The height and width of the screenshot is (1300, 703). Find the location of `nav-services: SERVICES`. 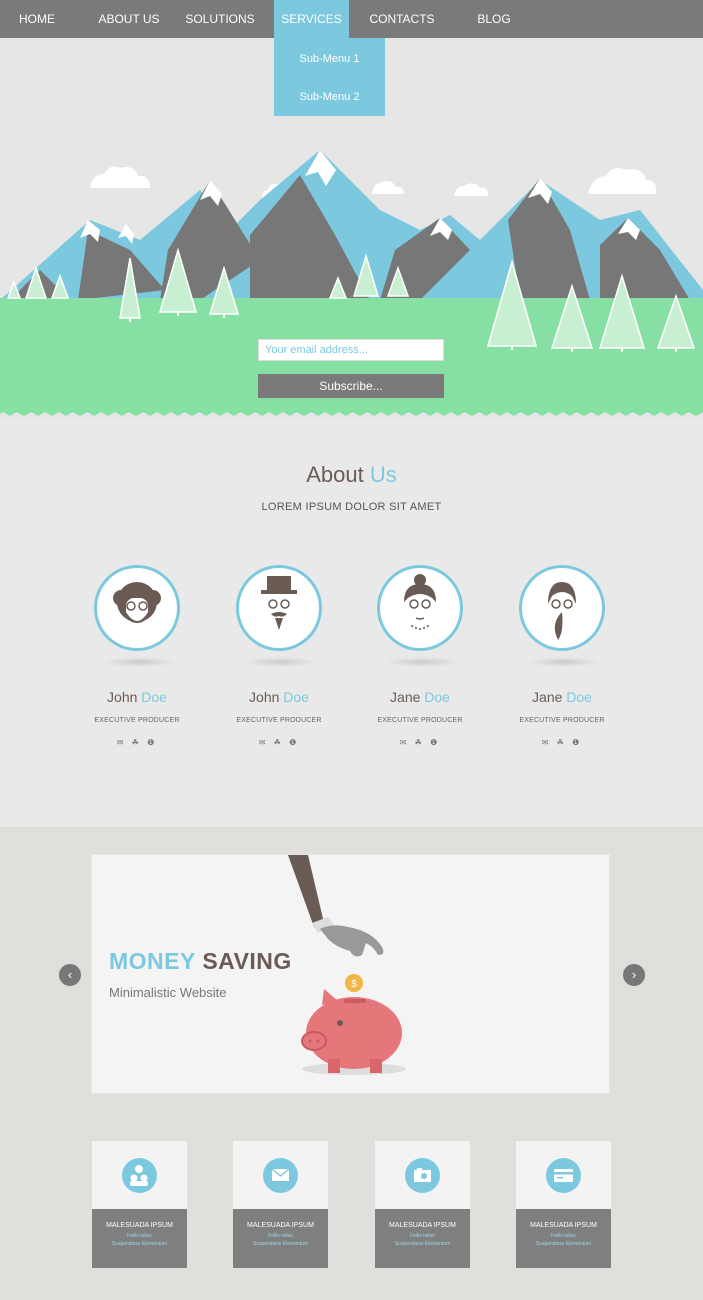

nav-services: SERVICES is located at coordinates (311, 19).